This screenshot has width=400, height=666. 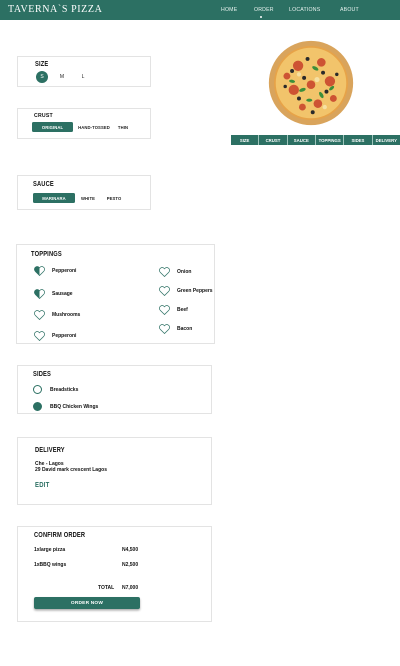 I want to click on size-title: SIZE, so click(x=42, y=64).